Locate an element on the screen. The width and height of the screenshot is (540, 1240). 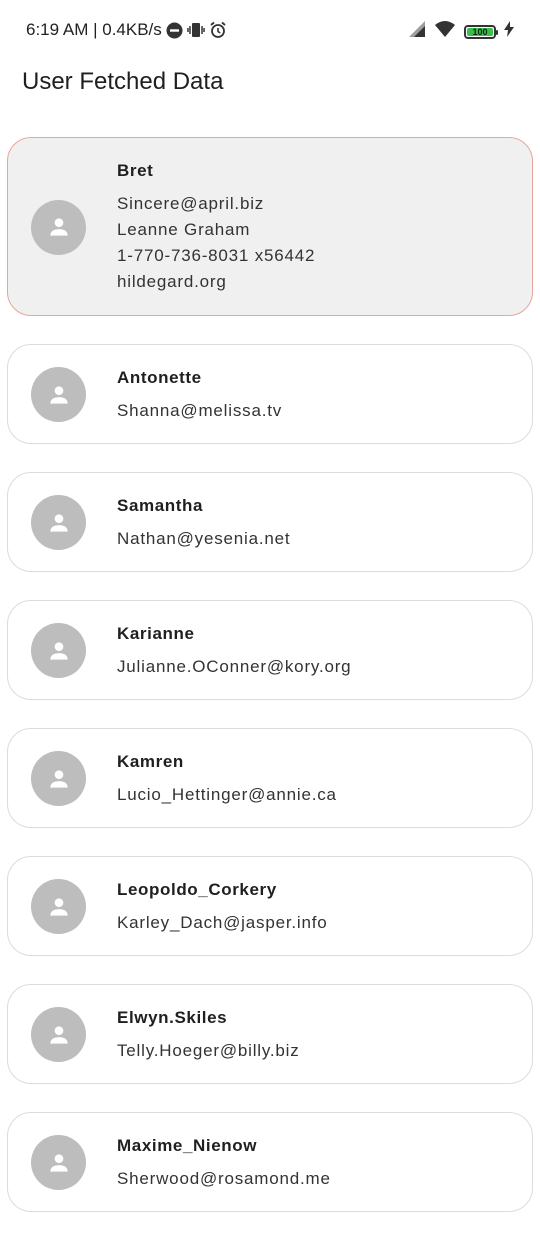
battery-level: 100 is located at coordinates (480, 31).